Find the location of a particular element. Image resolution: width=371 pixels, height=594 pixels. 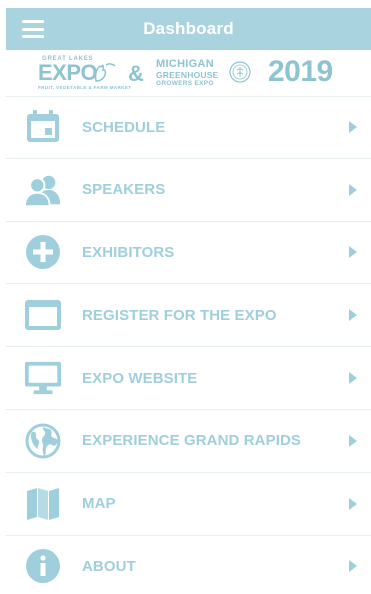

info-icon is located at coordinates (43, 566).